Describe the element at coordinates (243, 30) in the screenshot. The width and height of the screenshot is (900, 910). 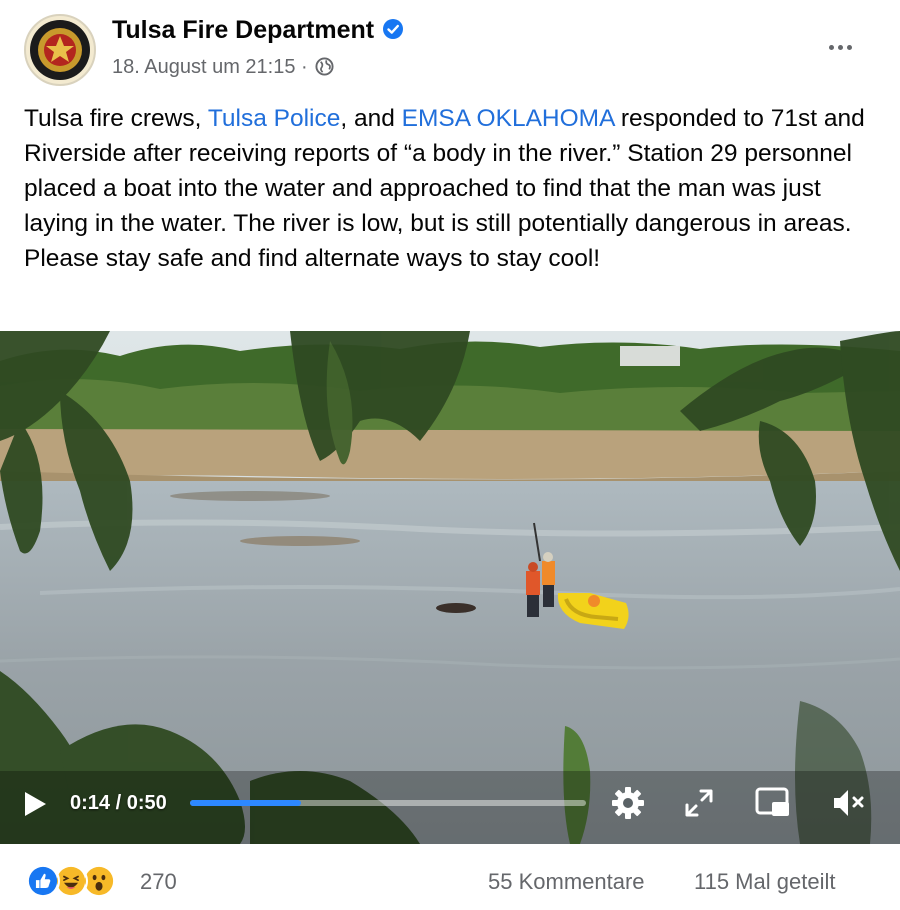
I see `page-name: Tulsa Fire Department` at that location.